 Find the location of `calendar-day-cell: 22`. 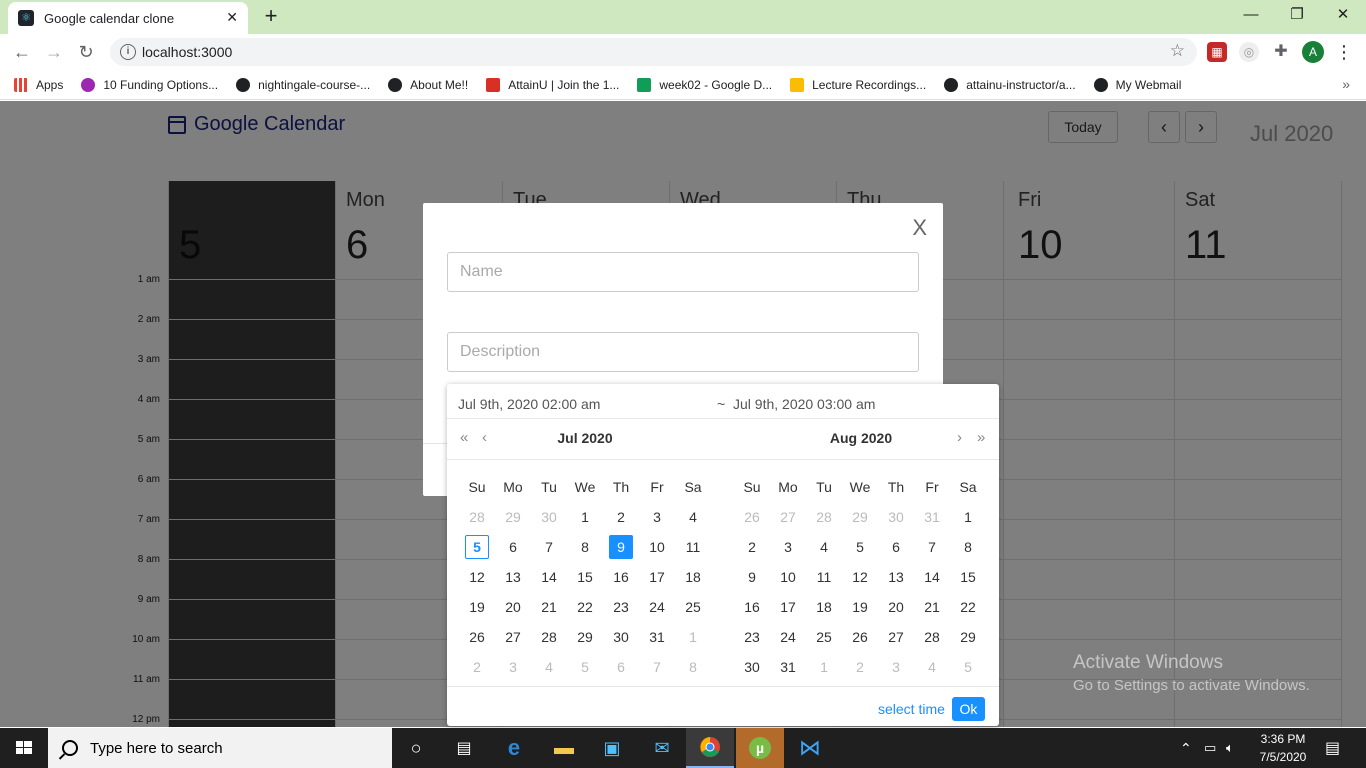

calendar-day-cell: 22 is located at coordinates (968, 607).